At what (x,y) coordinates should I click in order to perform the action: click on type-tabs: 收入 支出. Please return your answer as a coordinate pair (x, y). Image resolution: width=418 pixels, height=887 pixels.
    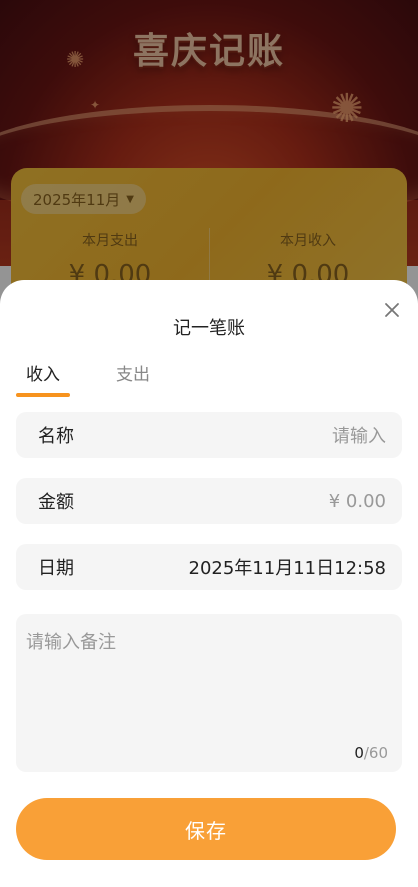
    Looking at the image, I should click on (88, 378).